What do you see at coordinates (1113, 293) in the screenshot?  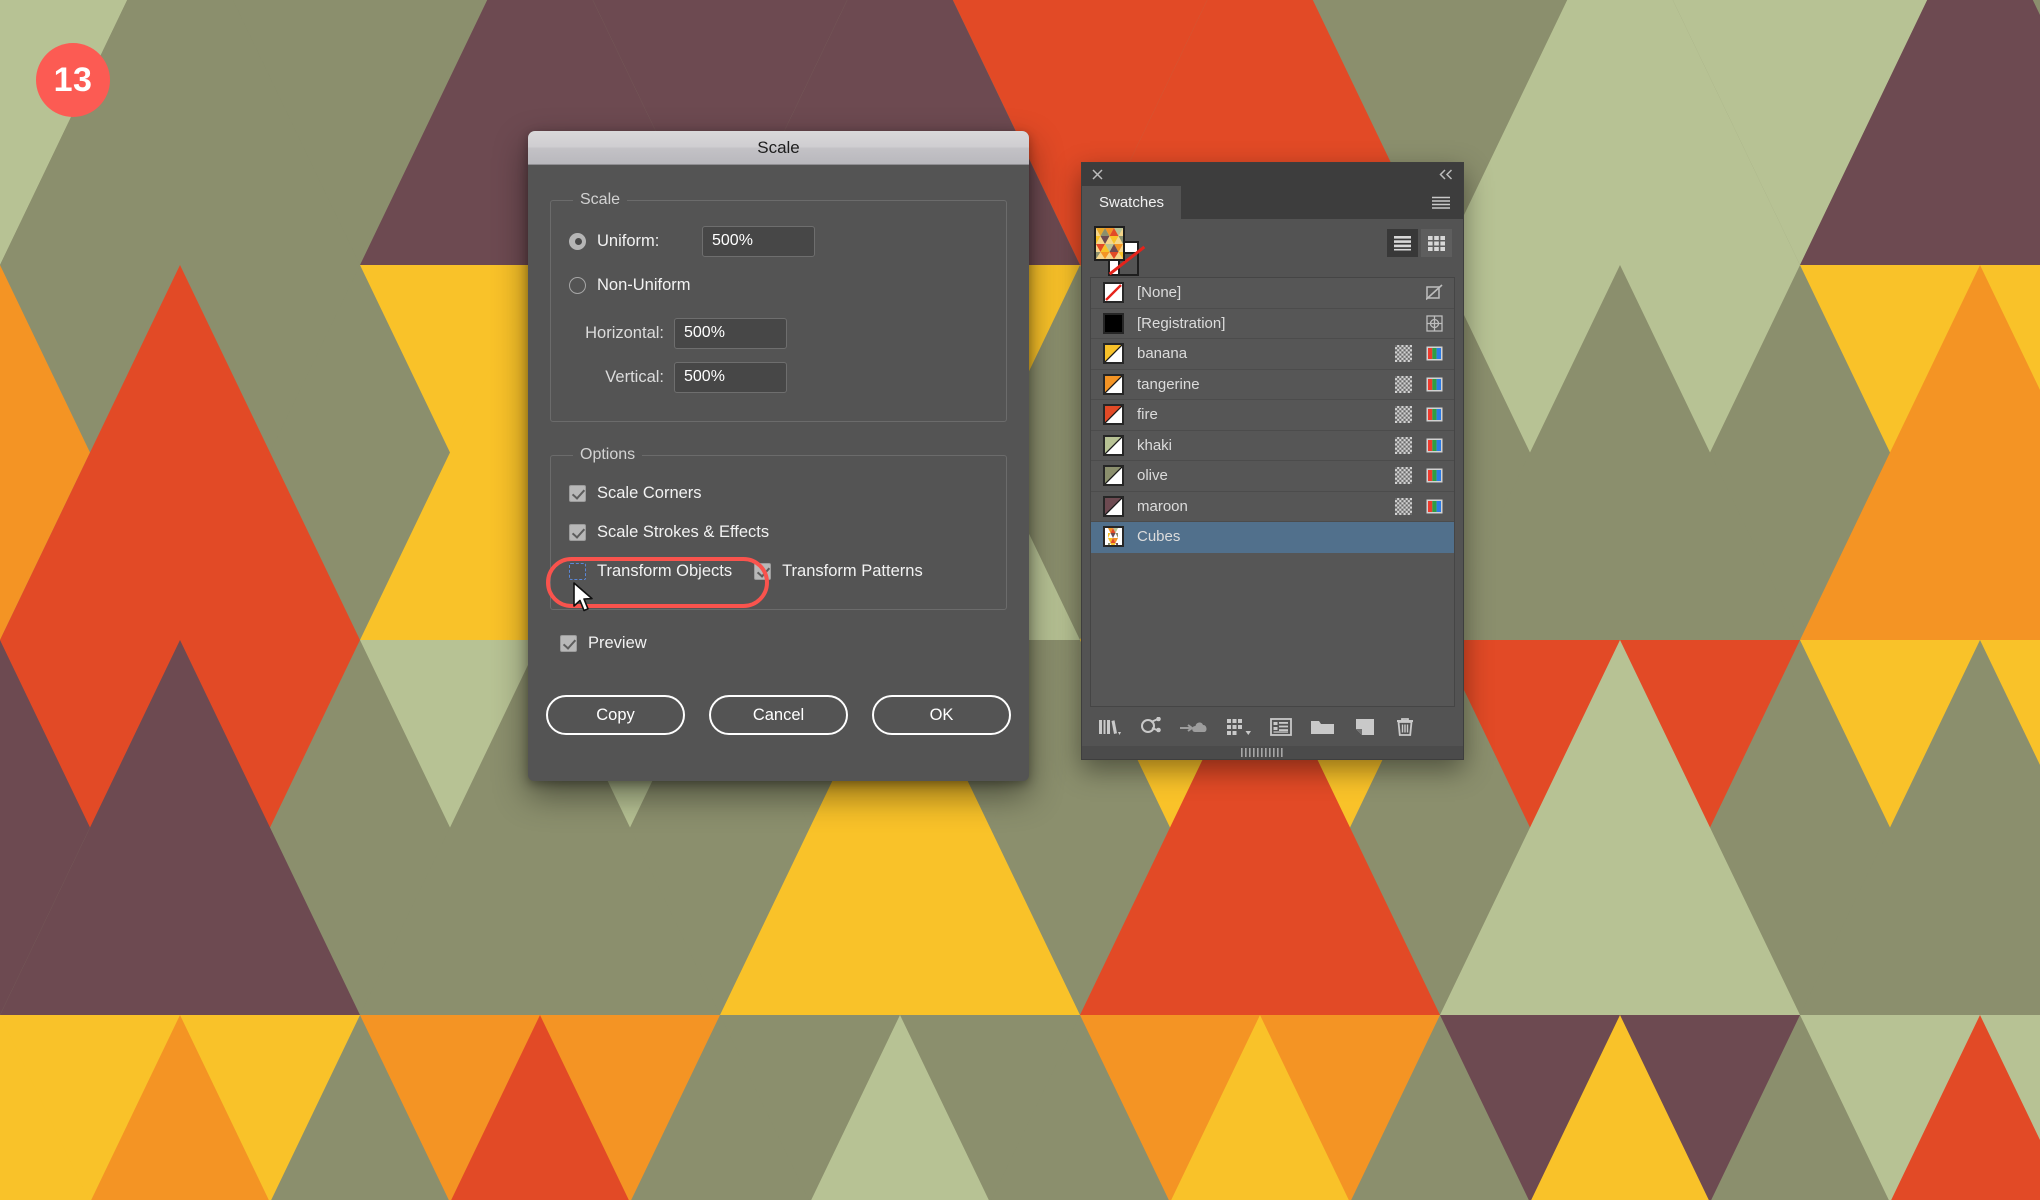 I see `swatch-thumb-none` at bounding box center [1113, 293].